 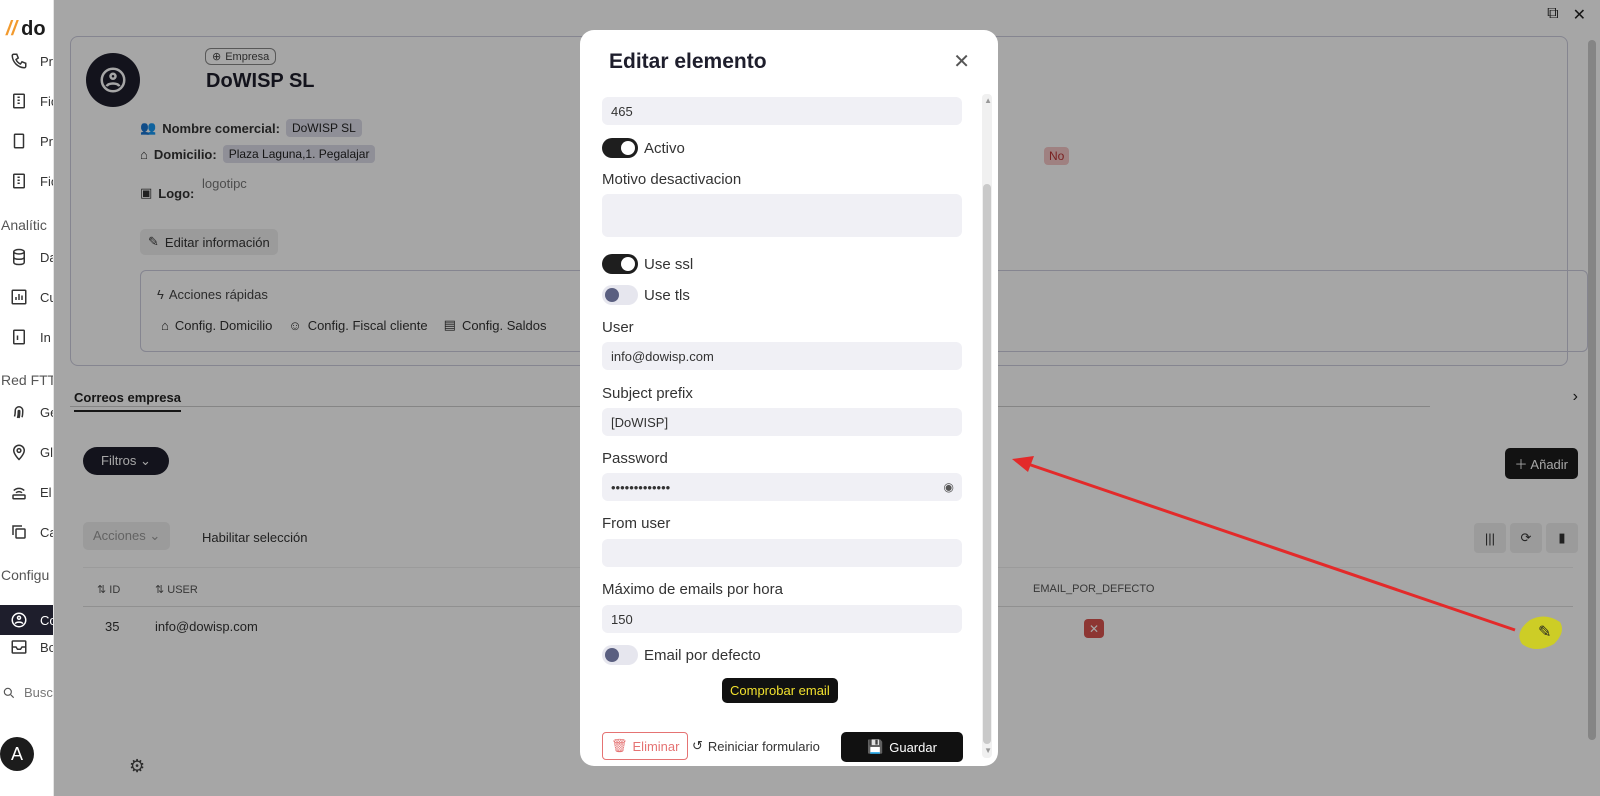 I want to click on use-ssl-label: Use ssl, so click(x=669, y=264).